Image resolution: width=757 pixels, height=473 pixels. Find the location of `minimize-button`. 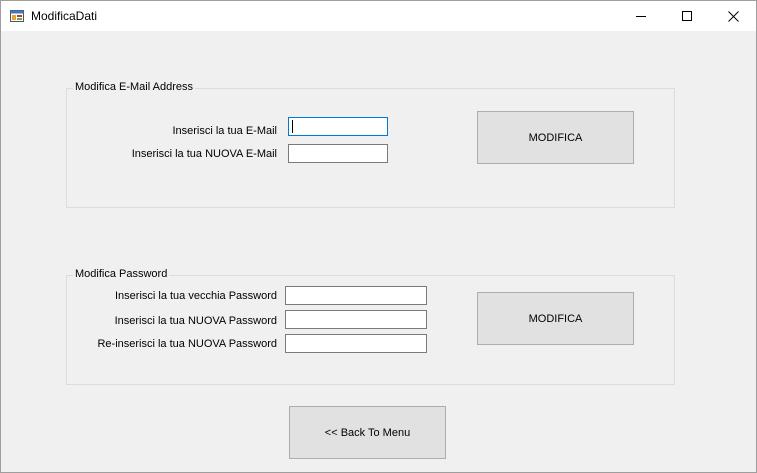

minimize-button is located at coordinates (641, 16).